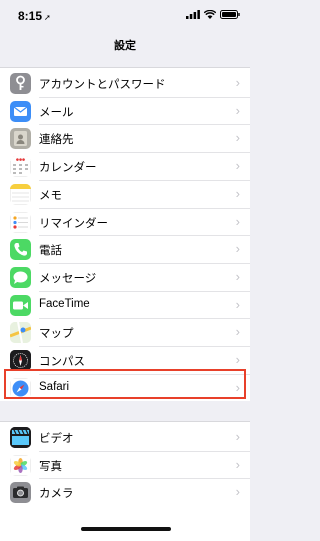  Describe the element at coordinates (30, 16) in the screenshot. I see `status-time-text: 8:15` at that location.